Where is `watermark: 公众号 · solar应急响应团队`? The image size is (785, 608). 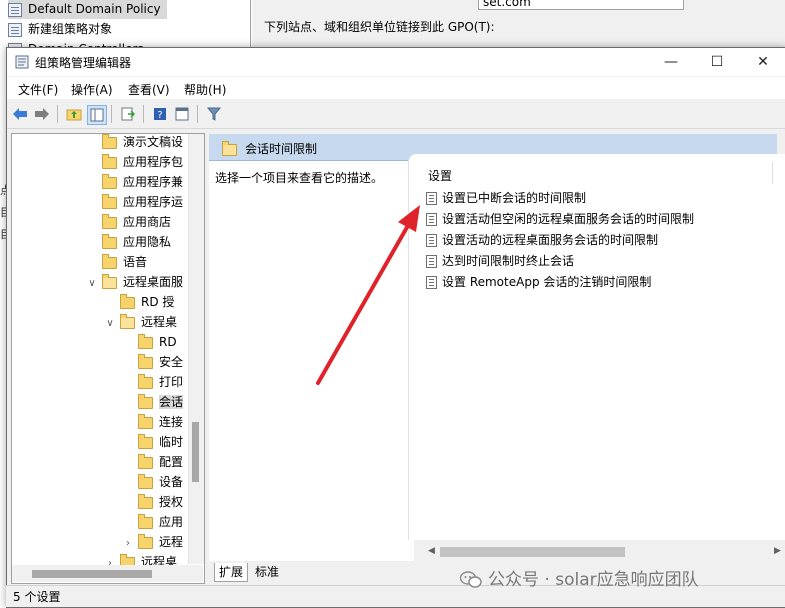
watermark: 公众号 · solar应急响应团队 is located at coordinates (579, 577).